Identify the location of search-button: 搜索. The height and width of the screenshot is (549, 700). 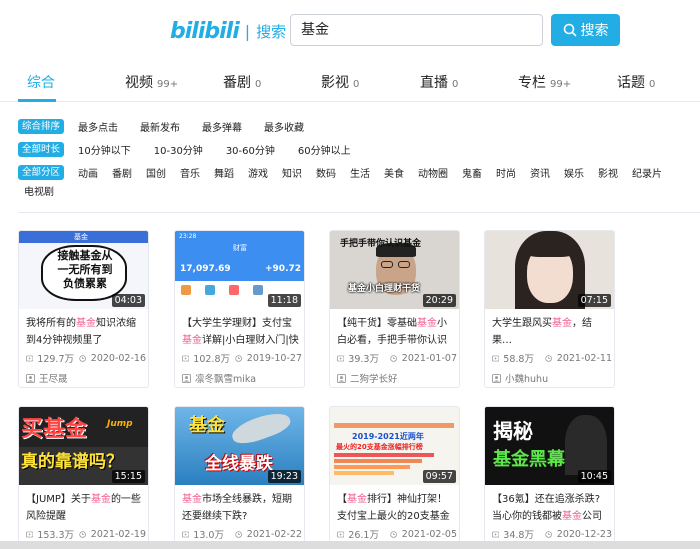
(585, 30).